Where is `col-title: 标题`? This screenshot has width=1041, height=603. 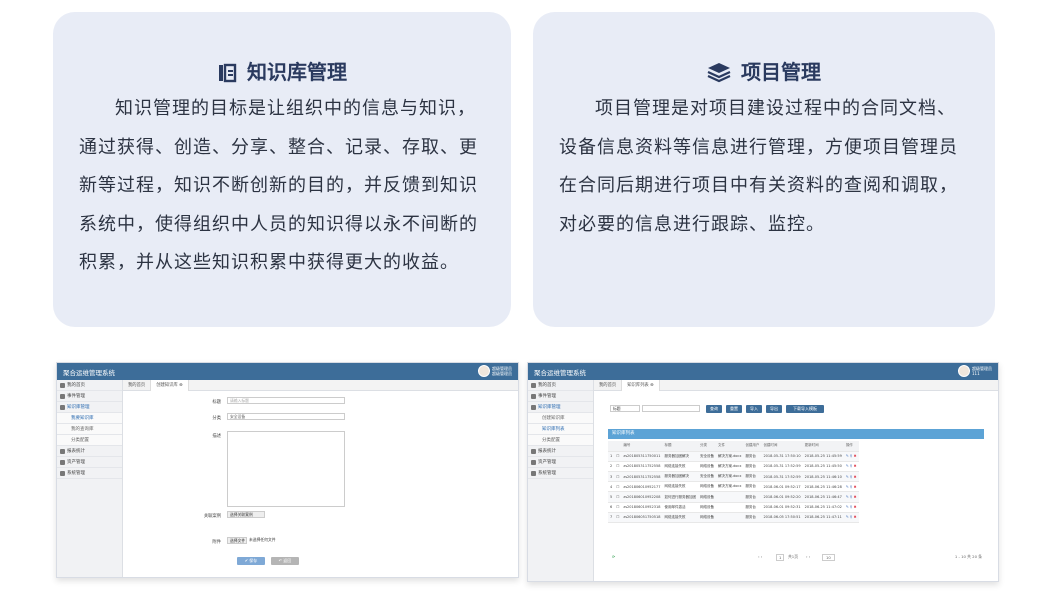
col-title: 标题 is located at coordinates (680, 446).